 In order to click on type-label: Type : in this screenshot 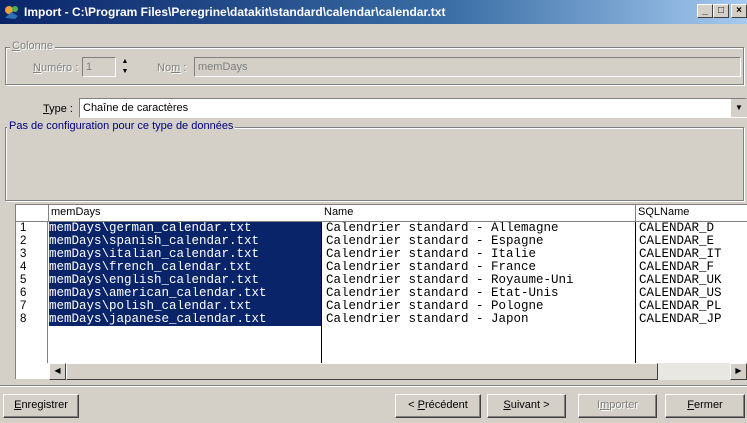, I will do `click(58, 109)`.